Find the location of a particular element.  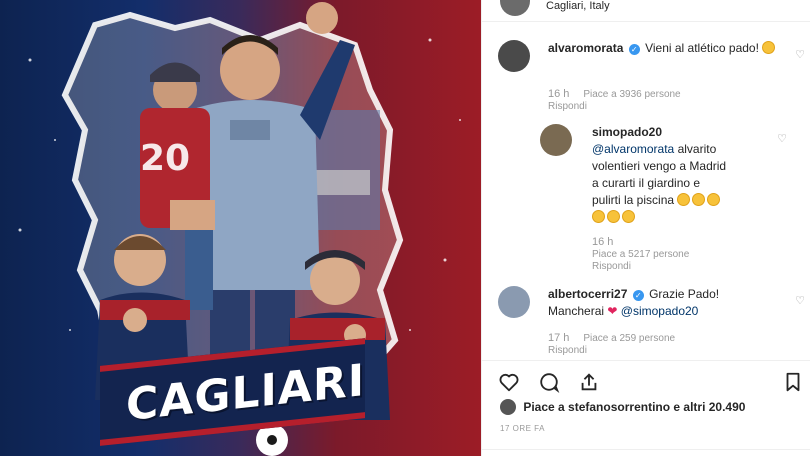

post-location: Cagliari, Italy is located at coordinates (578, 6).